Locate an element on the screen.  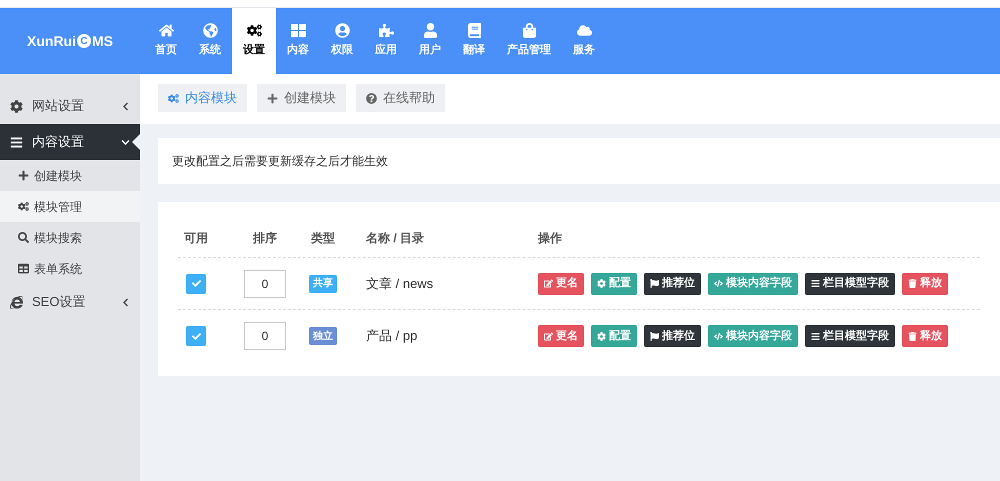
sidebar-item: 网站设置 is located at coordinates (70, 106).